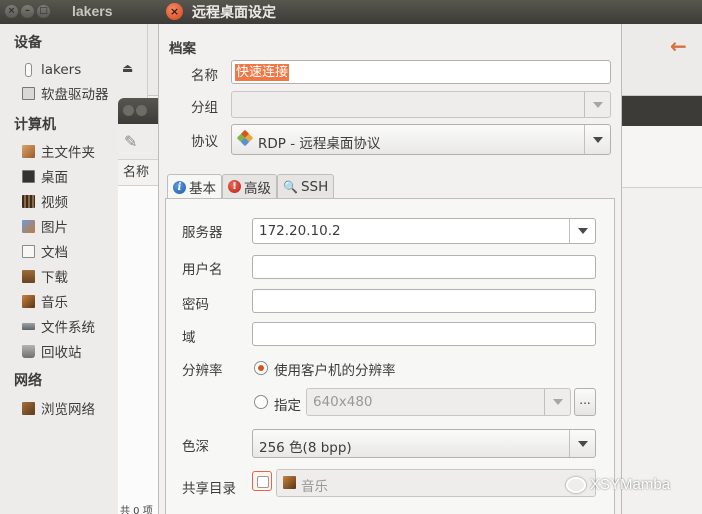 This screenshot has width=702, height=514. What do you see at coordinates (58, 151) in the screenshot?
I see `sidebar-item-home: 主文件夹` at bounding box center [58, 151].